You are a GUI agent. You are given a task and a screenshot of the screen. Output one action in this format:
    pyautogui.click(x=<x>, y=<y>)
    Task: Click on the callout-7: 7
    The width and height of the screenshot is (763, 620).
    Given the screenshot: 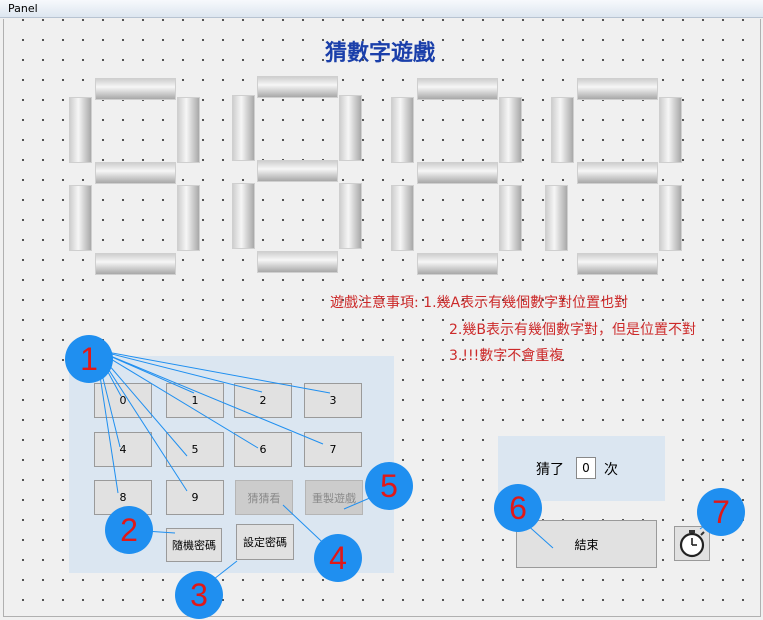 What is the action you would take?
    pyautogui.click(x=721, y=512)
    